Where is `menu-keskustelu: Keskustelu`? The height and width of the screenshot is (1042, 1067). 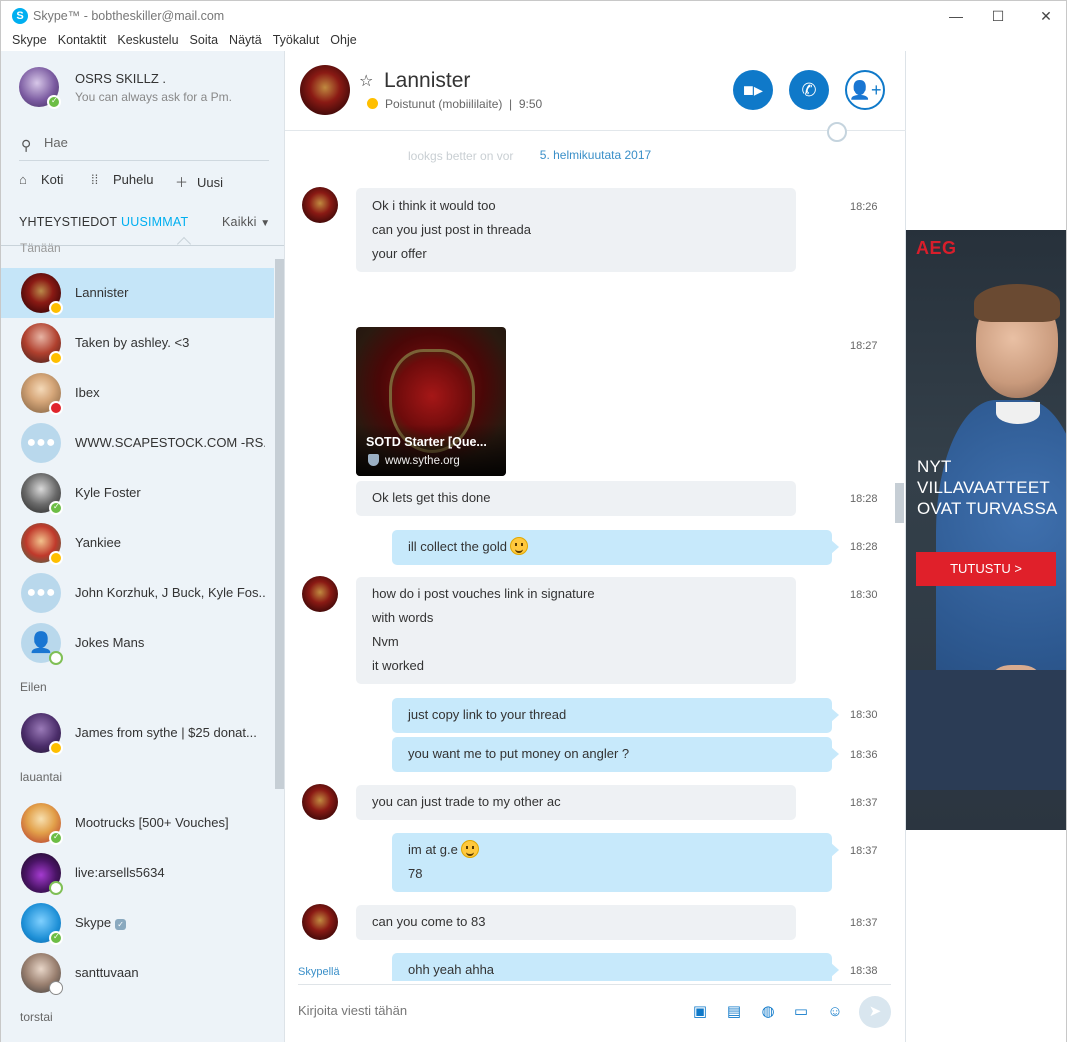
menu-keskustelu: Keskustelu is located at coordinates (142, 40).